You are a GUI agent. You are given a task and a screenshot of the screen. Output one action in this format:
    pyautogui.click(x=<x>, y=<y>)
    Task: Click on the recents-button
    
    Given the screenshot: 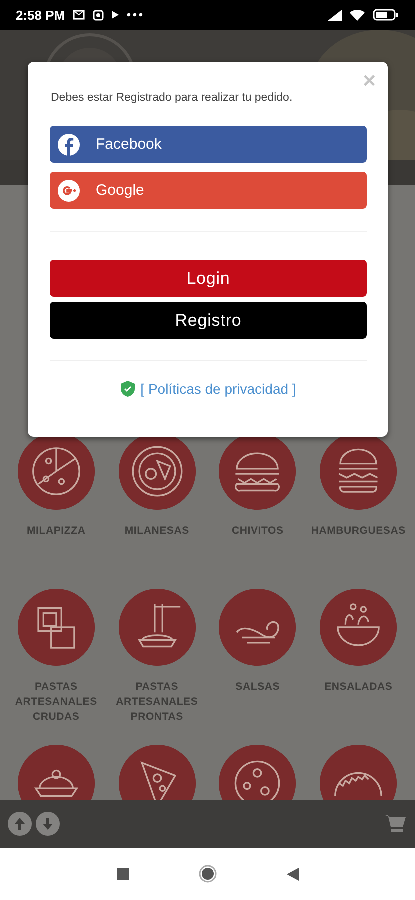 What is the action you would take?
    pyautogui.click(x=122, y=874)
    